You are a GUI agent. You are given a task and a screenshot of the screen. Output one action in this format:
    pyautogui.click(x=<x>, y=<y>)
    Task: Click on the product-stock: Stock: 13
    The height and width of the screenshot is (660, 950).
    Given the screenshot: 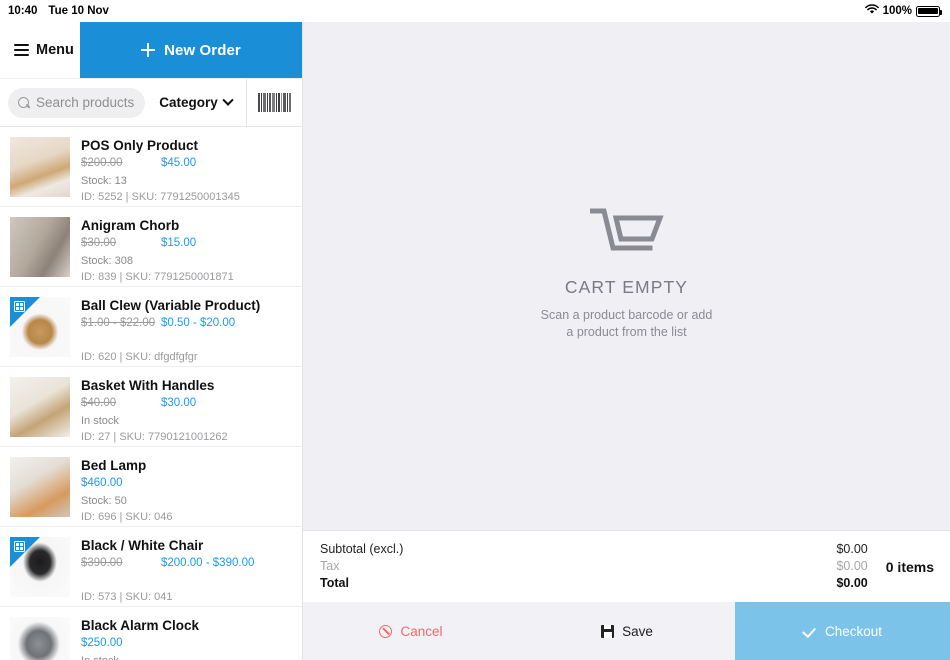 What is the action you would take?
    pyautogui.click(x=104, y=181)
    